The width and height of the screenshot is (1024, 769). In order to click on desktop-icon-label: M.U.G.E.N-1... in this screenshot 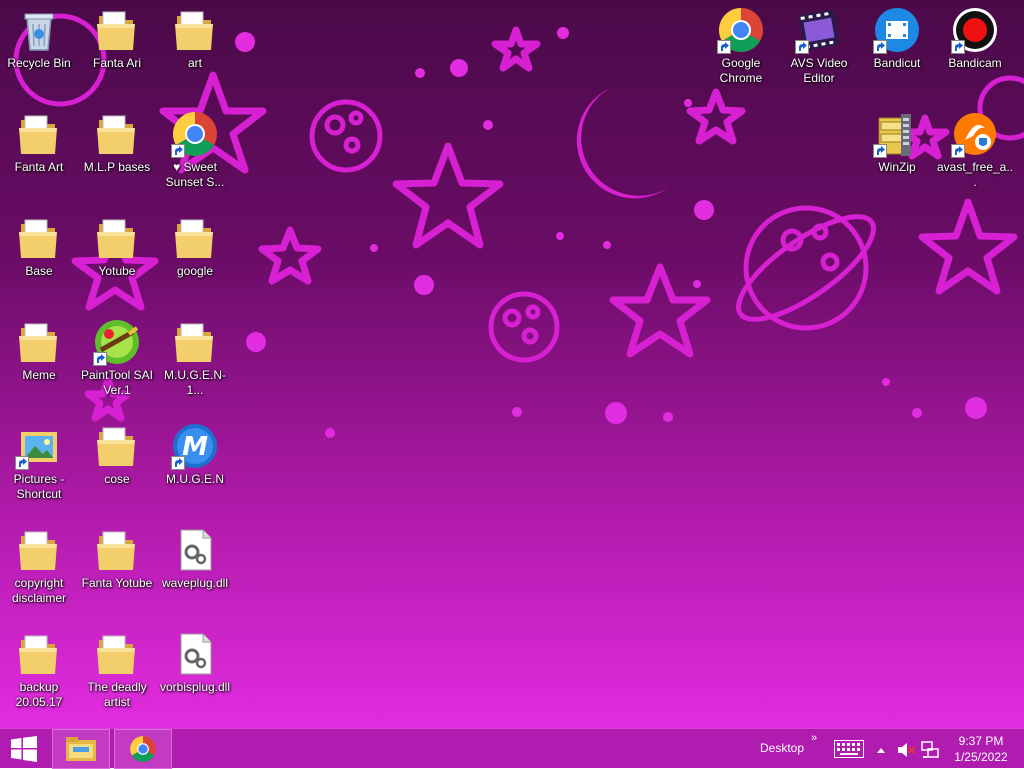, I will do `click(195, 382)`.